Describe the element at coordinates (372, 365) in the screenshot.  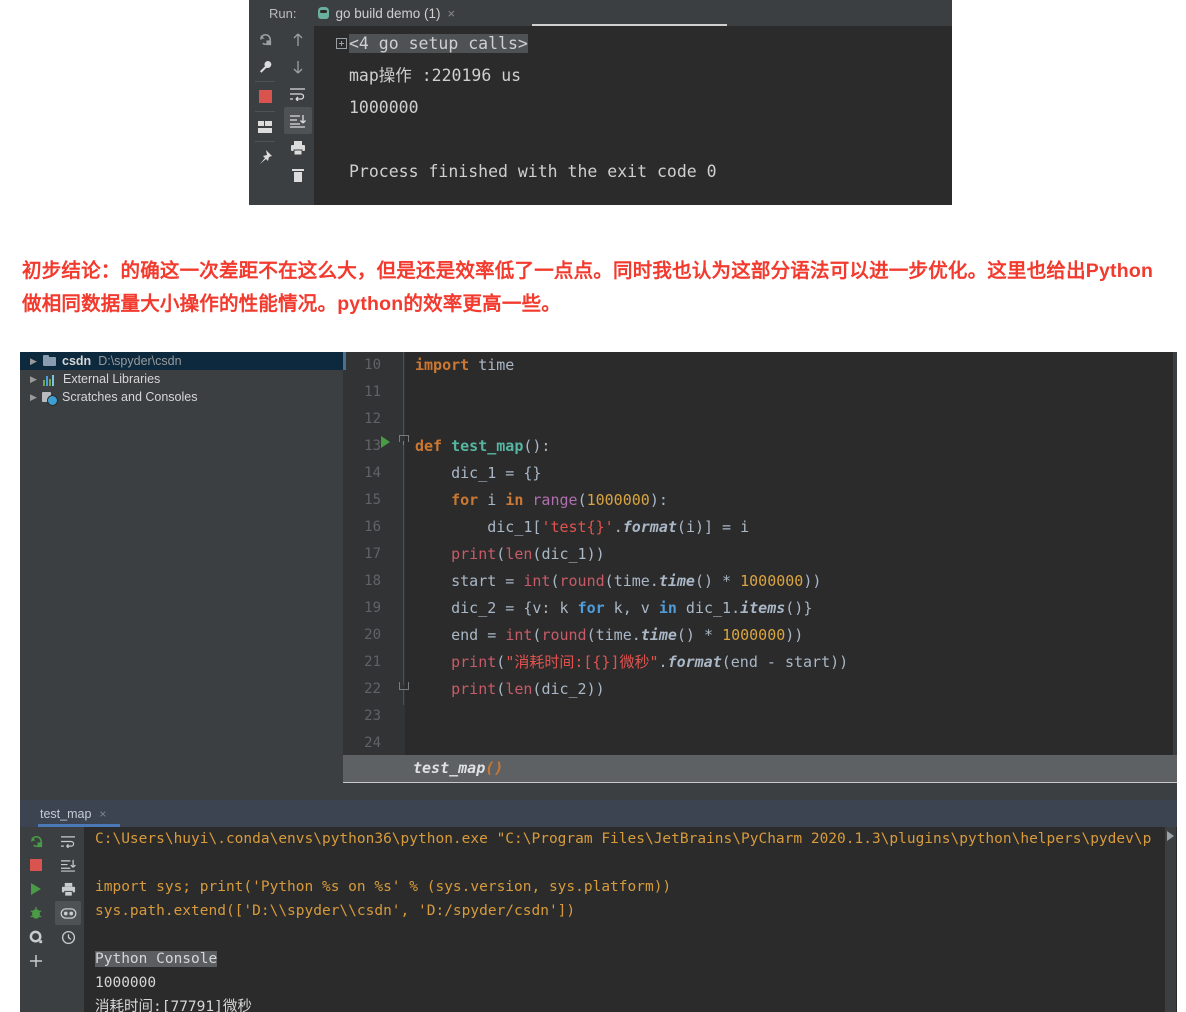
I see `line-number: 10` at that location.